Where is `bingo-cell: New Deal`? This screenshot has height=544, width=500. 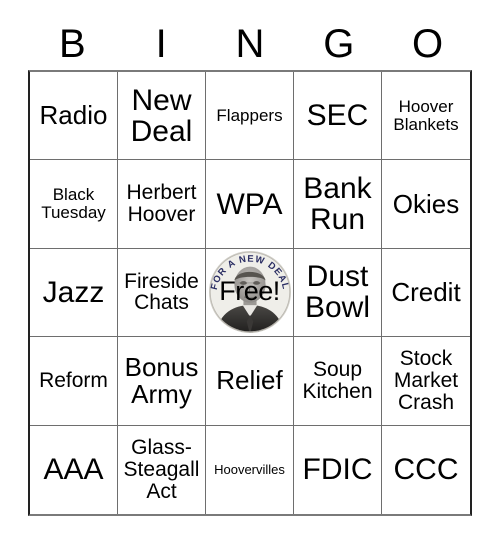
bingo-cell: New Deal is located at coordinates (162, 116).